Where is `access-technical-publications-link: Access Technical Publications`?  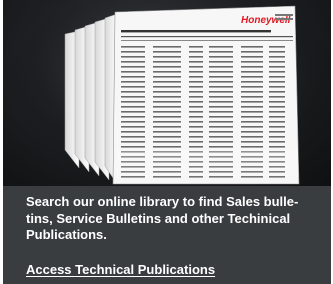
access-technical-publications-link: Access Technical Publications is located at coordinates (120, 269).